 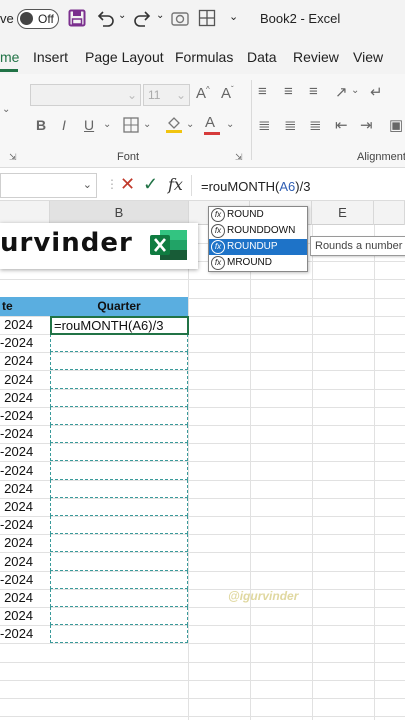 What do you see at coordinates (25, 213) in the screenshot?
I see `column-header-a` at bounding box center [25, 213].